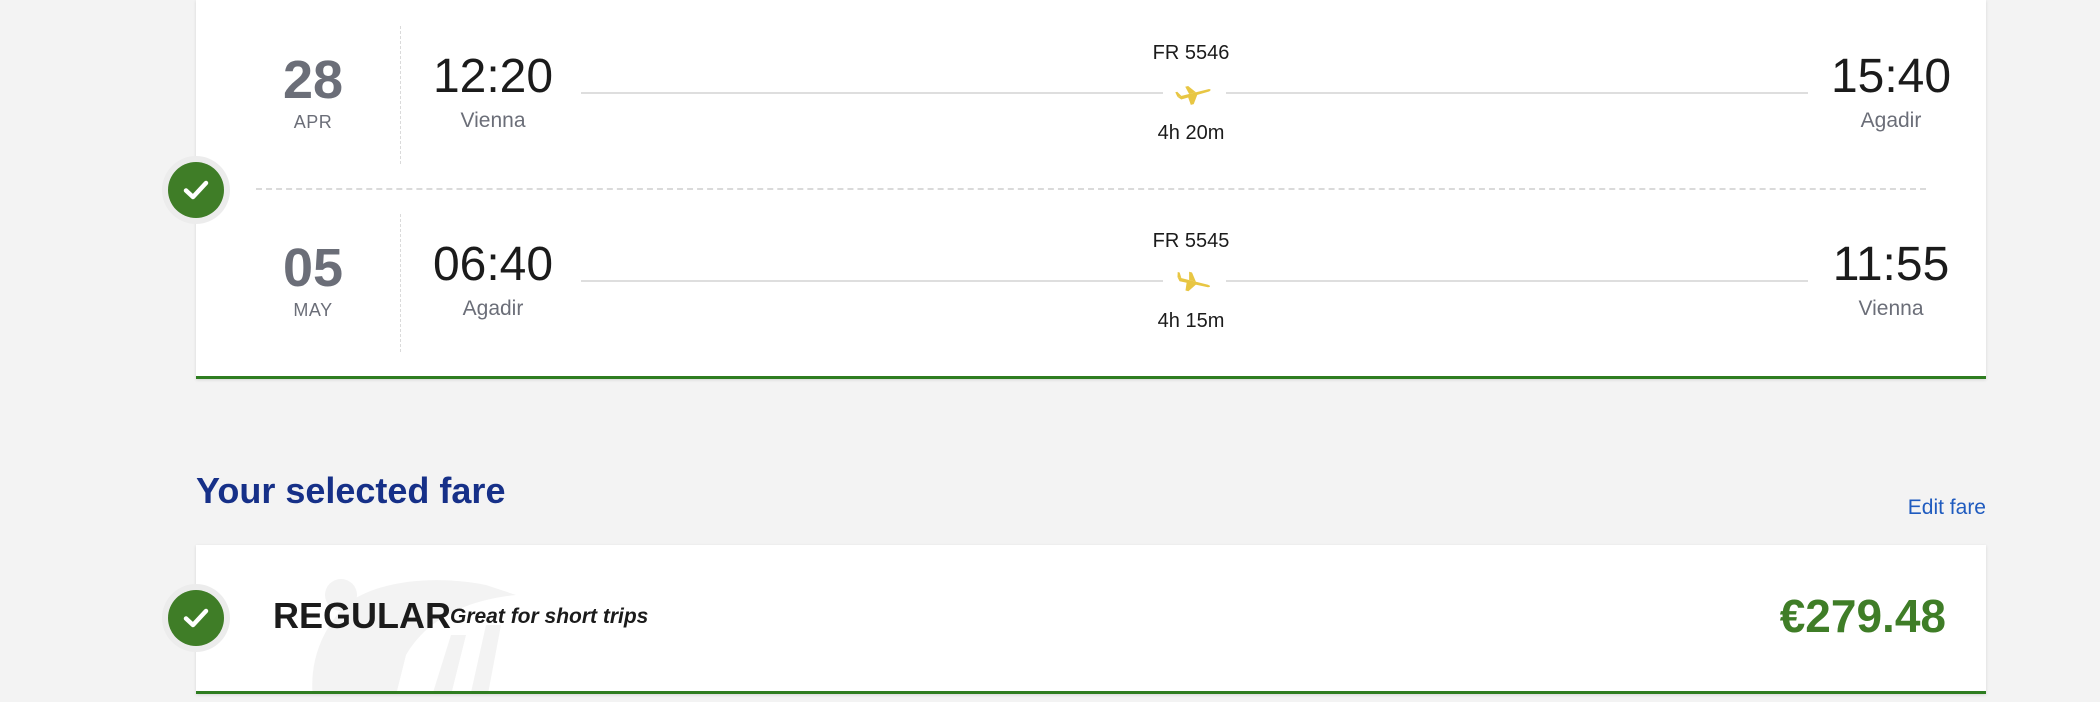 Image resolution: width=2100 pixels, height=702 pixels. What do you see at coordinates (313, 310) in the screenshot?
I see `return-month: MAY` at bounding box center [313, 310].